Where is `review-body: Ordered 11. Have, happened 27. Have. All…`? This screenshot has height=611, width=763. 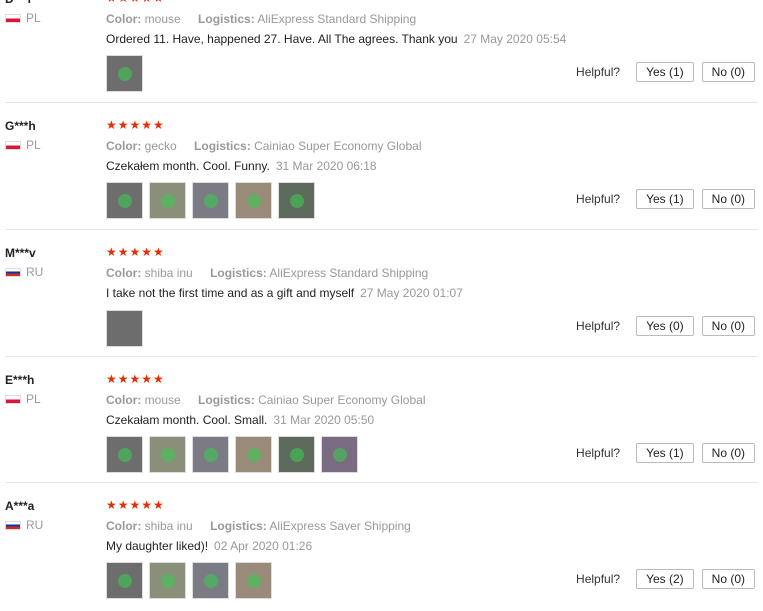 review-body: Ordered 11. Have, happened 27. Have. All… is located at coordinates (282, 39).